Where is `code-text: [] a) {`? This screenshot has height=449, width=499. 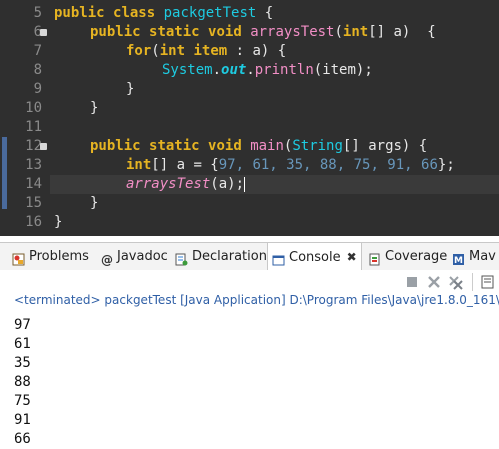 code-text: [] a) { is located at coordinates (402, 32).